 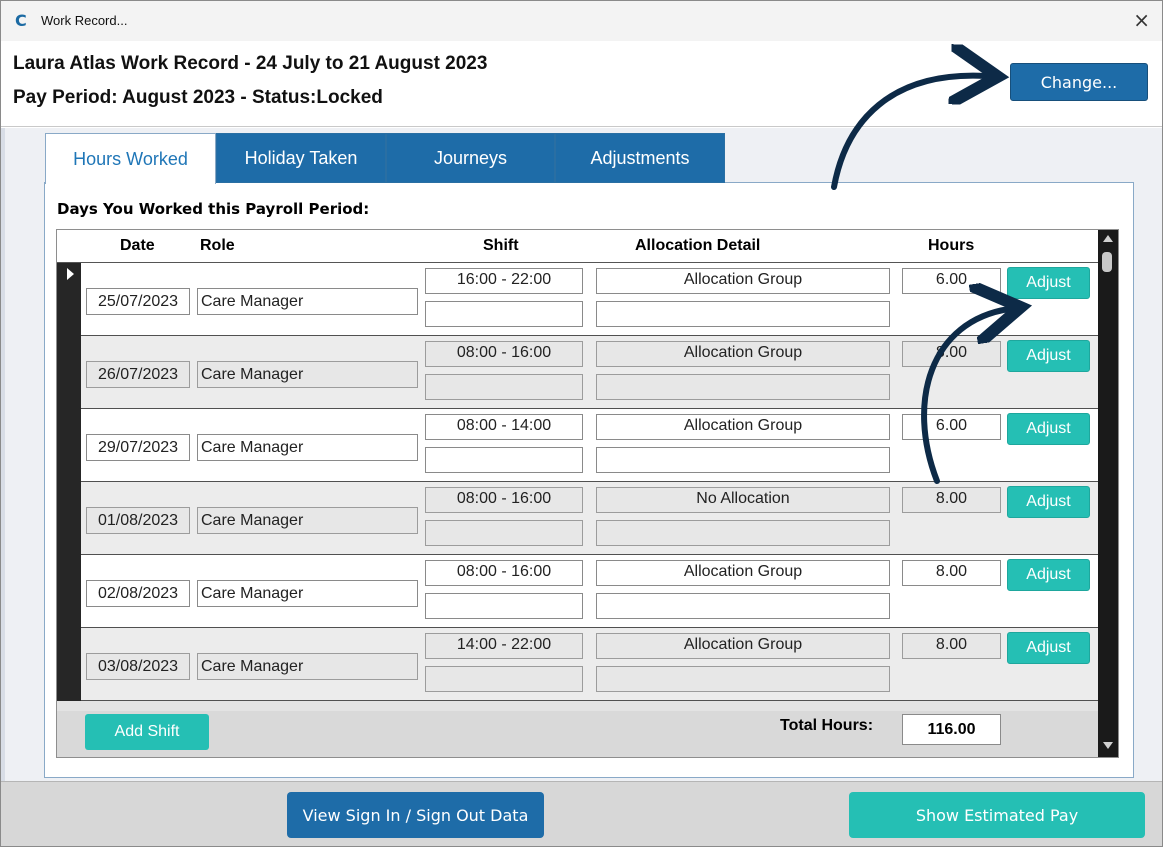 I want to click on col-shift: Shift, so click(x=501, y=245).